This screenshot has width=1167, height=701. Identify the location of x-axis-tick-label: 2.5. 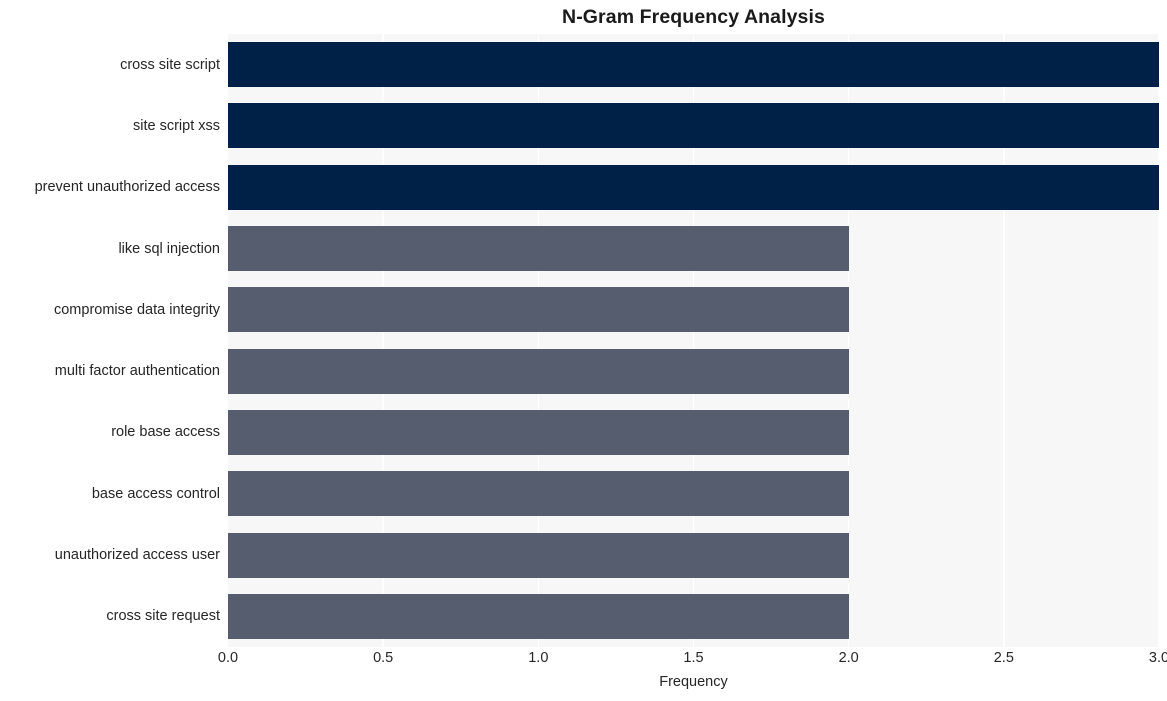
(1003, 658).